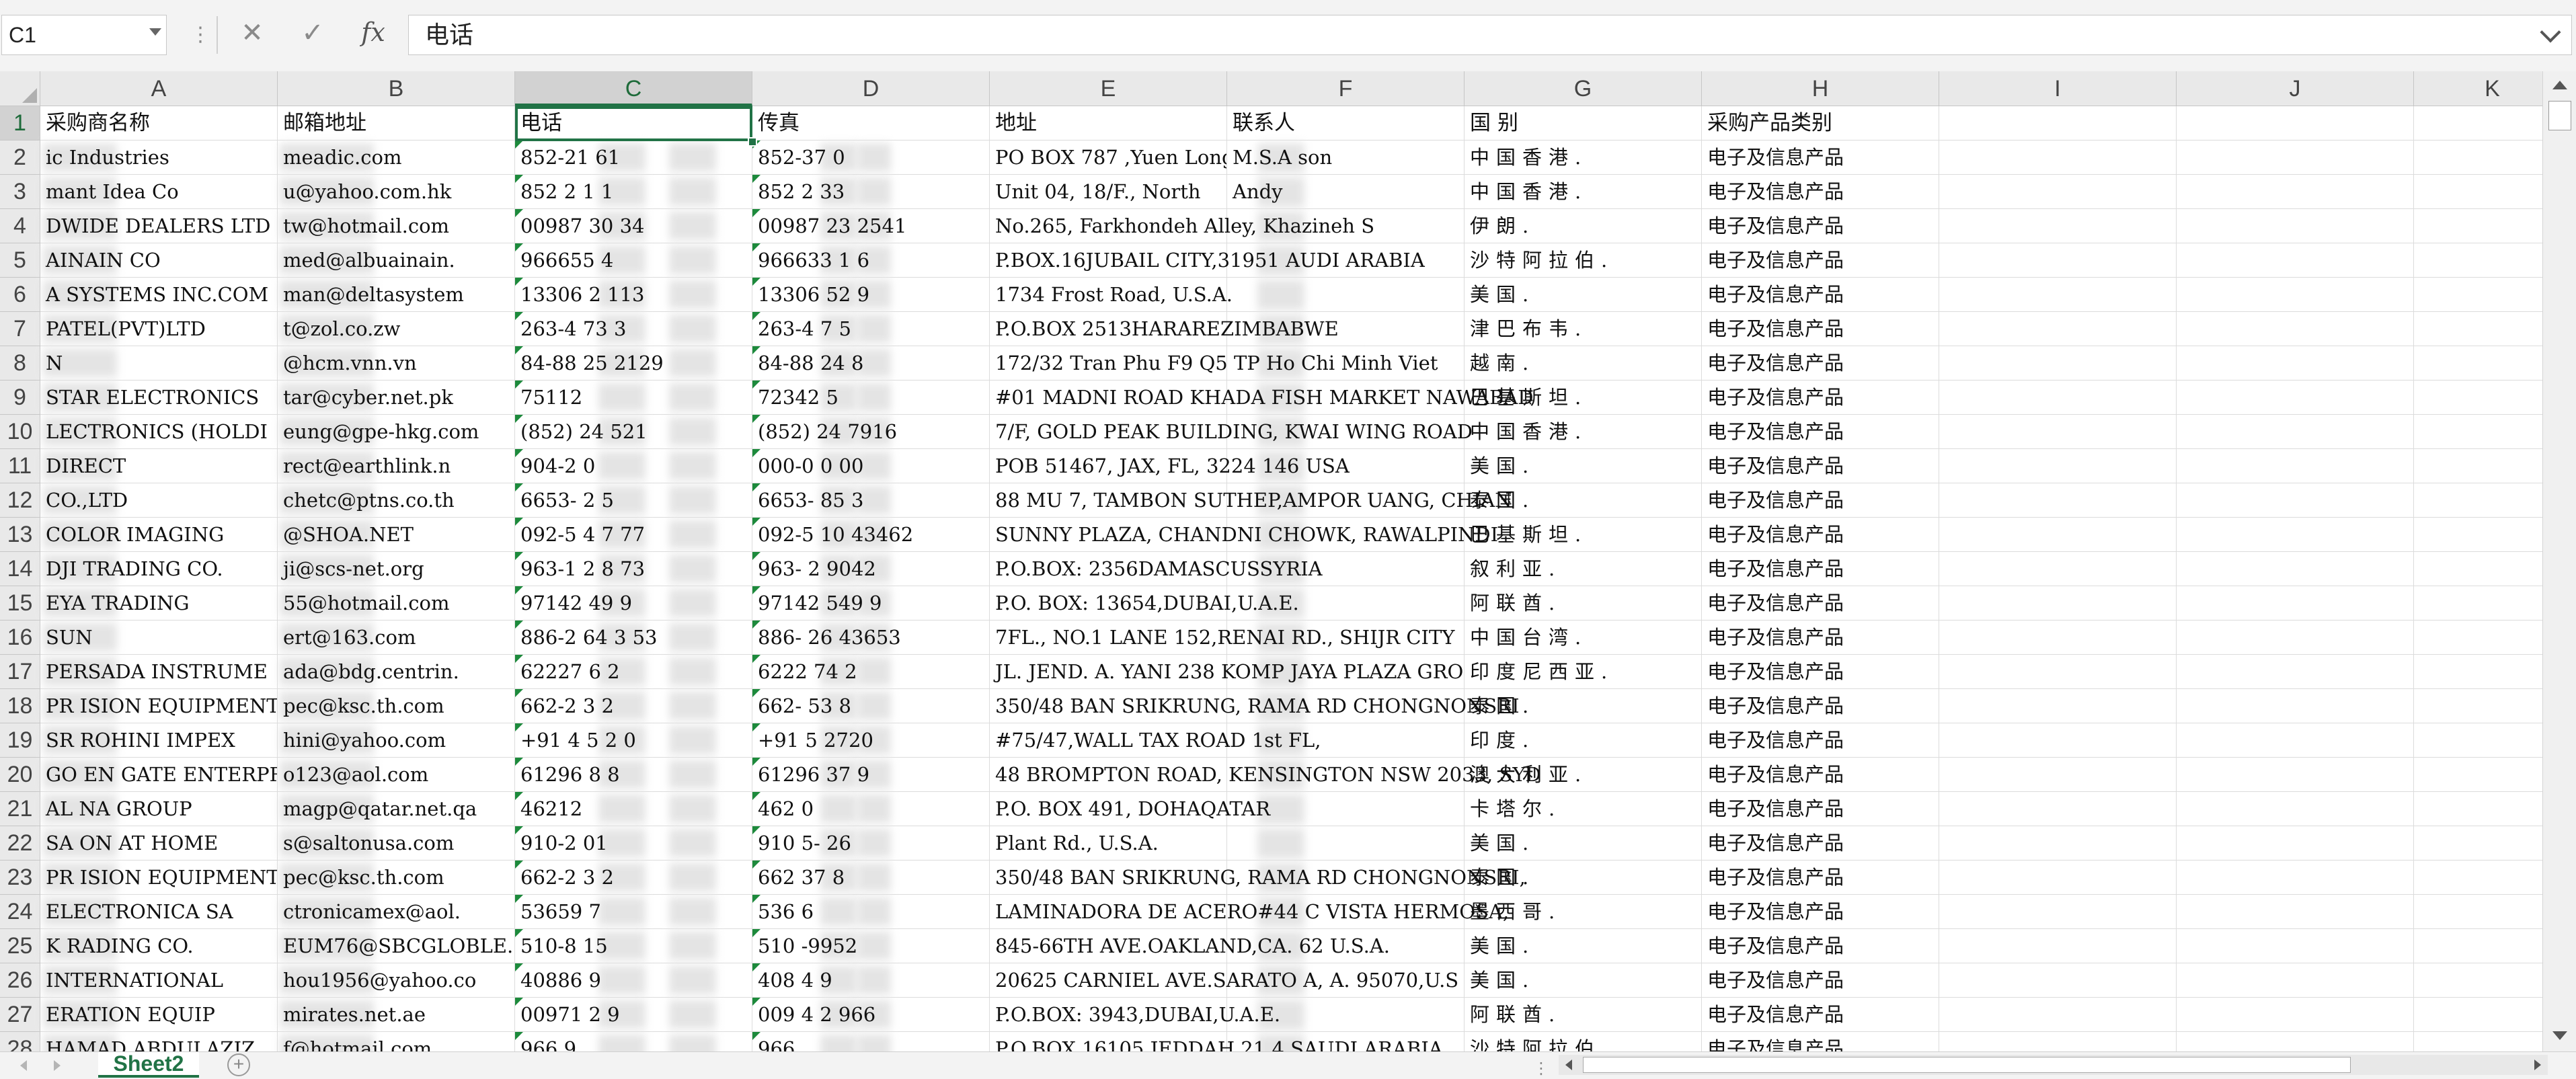  Describe the element at coordinates (1583, 1042) in the screenshot. I see `table-cell: 沙特阿拉伯.` at that location.